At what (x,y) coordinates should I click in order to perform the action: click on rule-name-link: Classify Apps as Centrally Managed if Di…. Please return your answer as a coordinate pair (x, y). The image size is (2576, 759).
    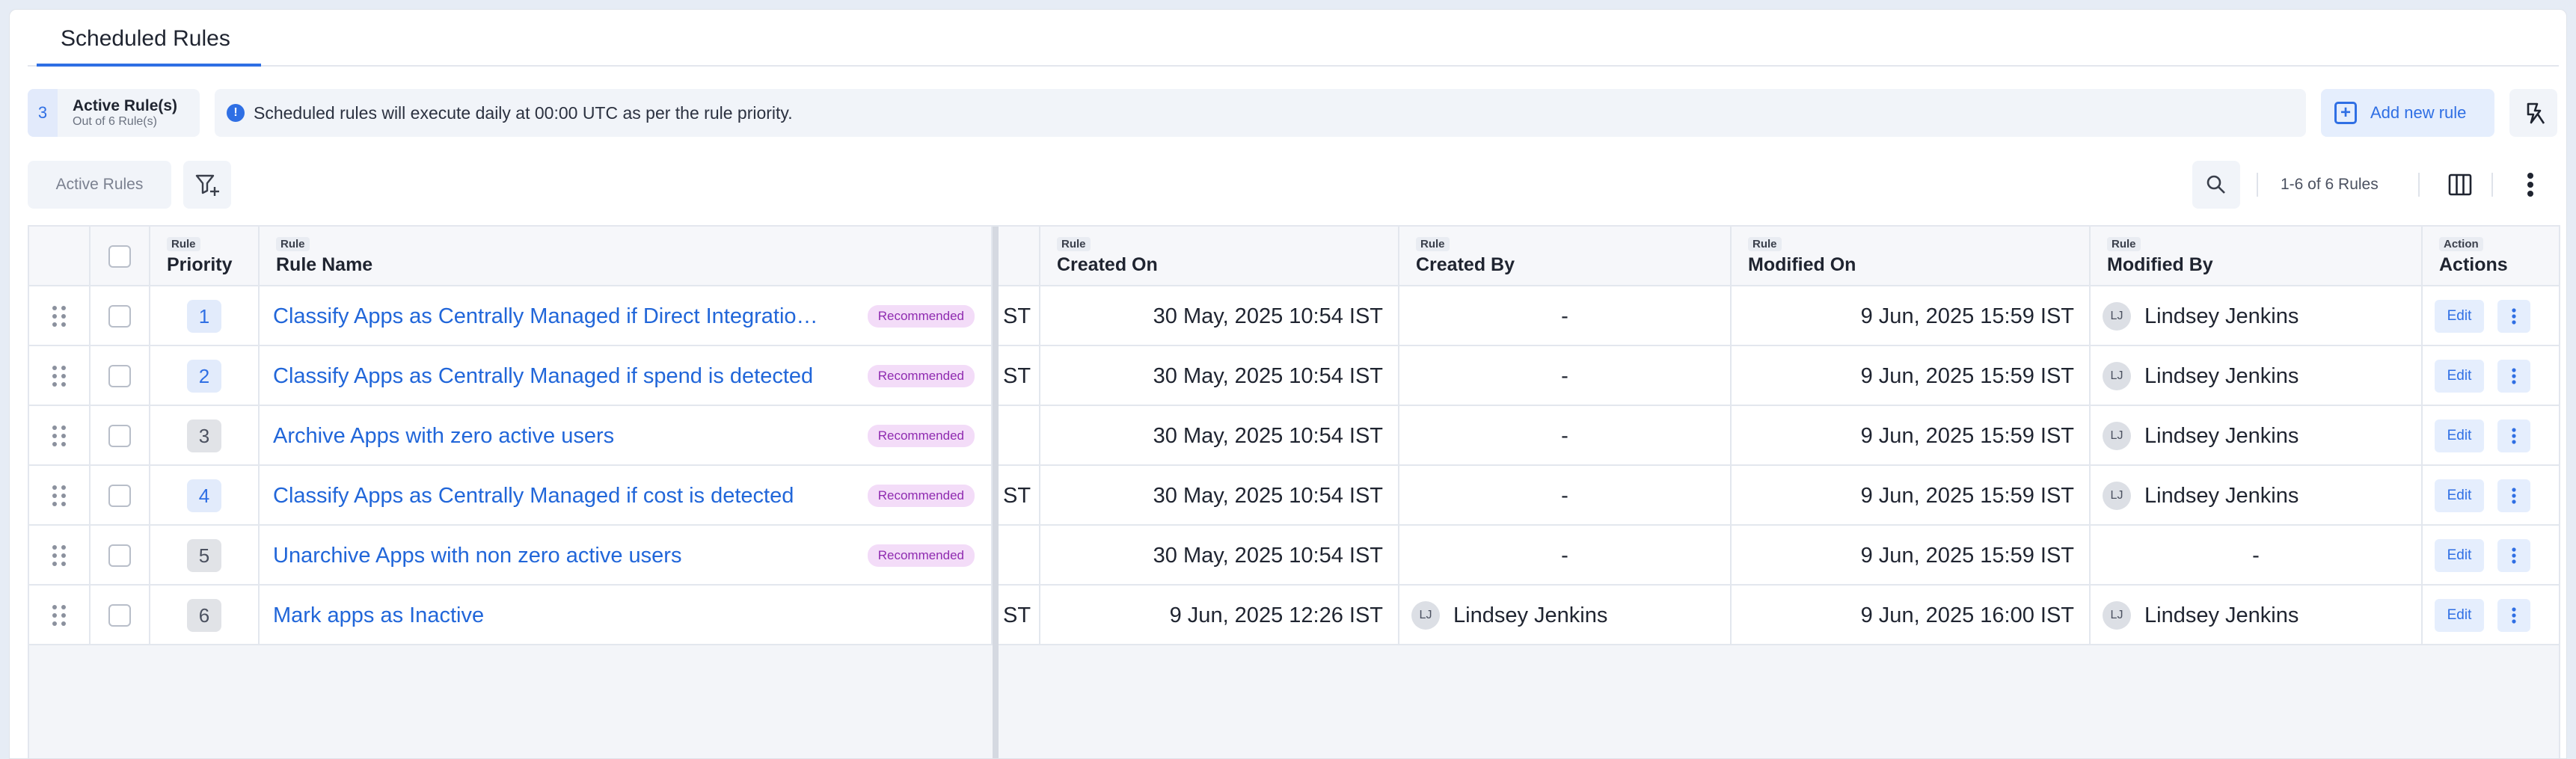
    Looking at the image, I should click on (550, 316).